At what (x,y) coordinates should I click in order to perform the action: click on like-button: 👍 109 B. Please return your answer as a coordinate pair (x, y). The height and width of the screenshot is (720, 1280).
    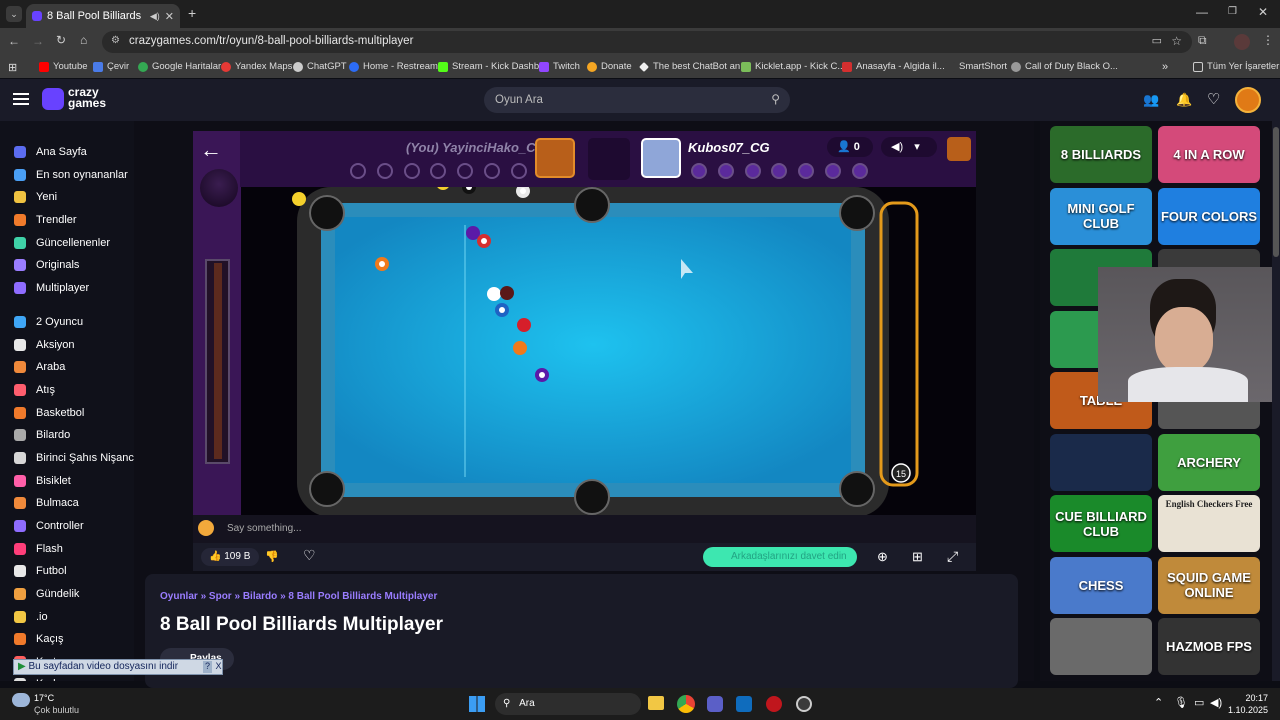
    Looking at the image, I should click on (230, 557).